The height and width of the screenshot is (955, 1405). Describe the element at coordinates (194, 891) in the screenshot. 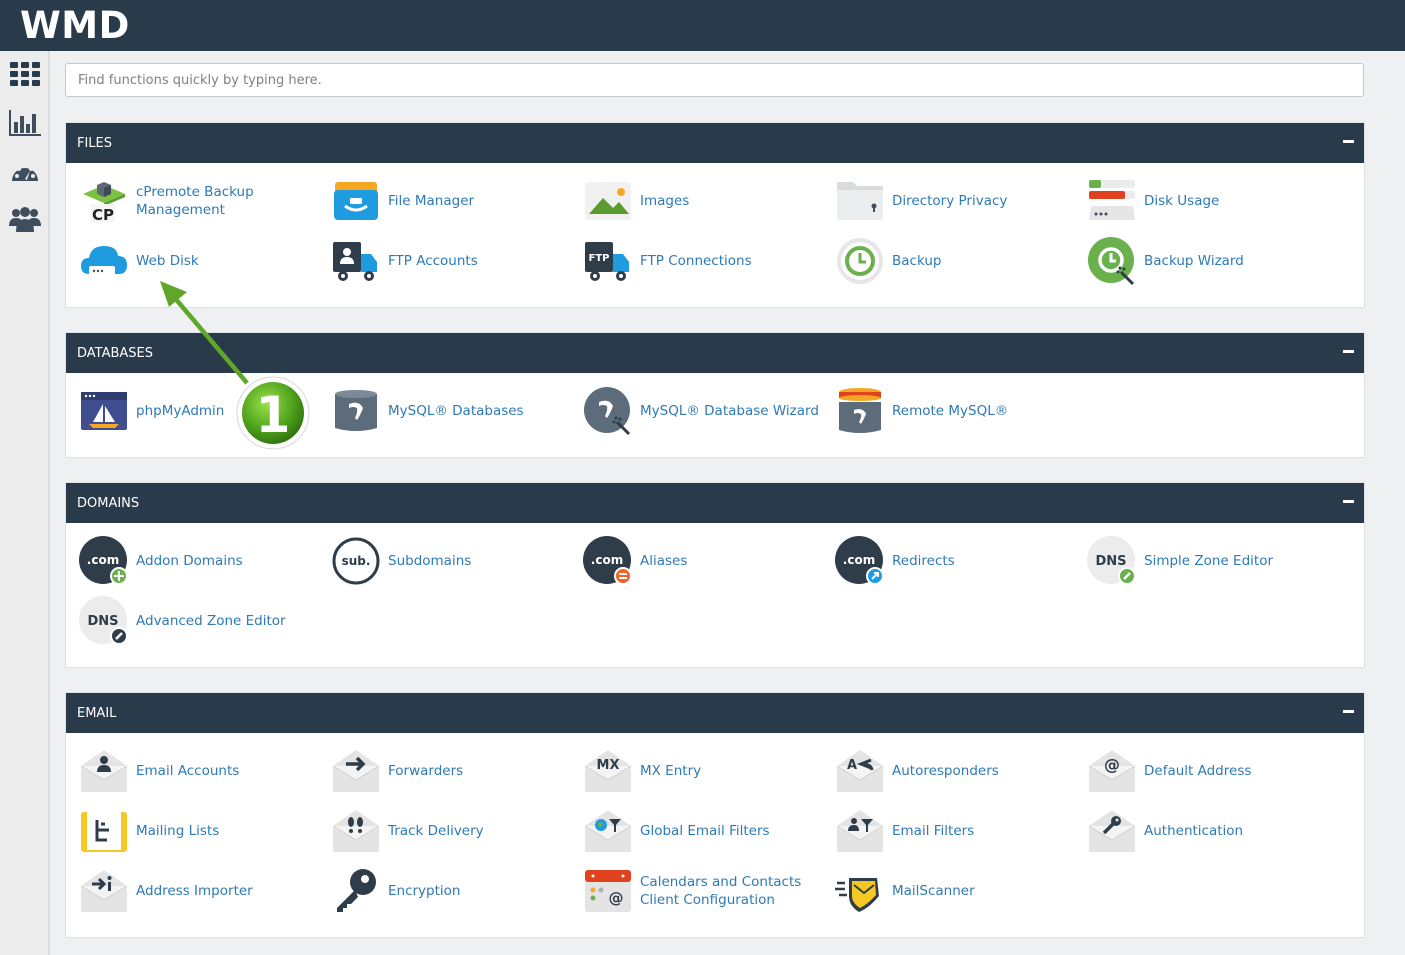

I see `item-label: Address Importer` at that location.